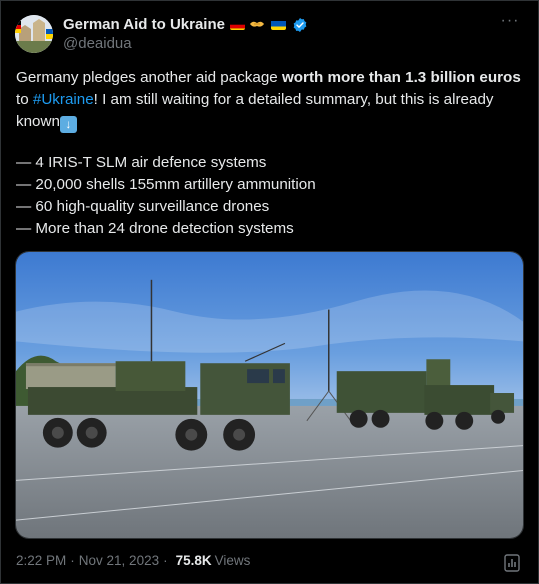 This screenshot has height=584, width=539. I want to click on down-arrow-emoji-icon: ↓, so click(68, 124).